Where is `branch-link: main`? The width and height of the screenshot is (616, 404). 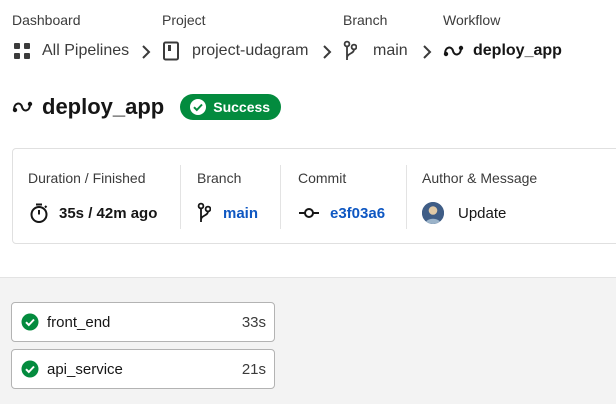 branch-link: main is located at coordinates (240, 213).